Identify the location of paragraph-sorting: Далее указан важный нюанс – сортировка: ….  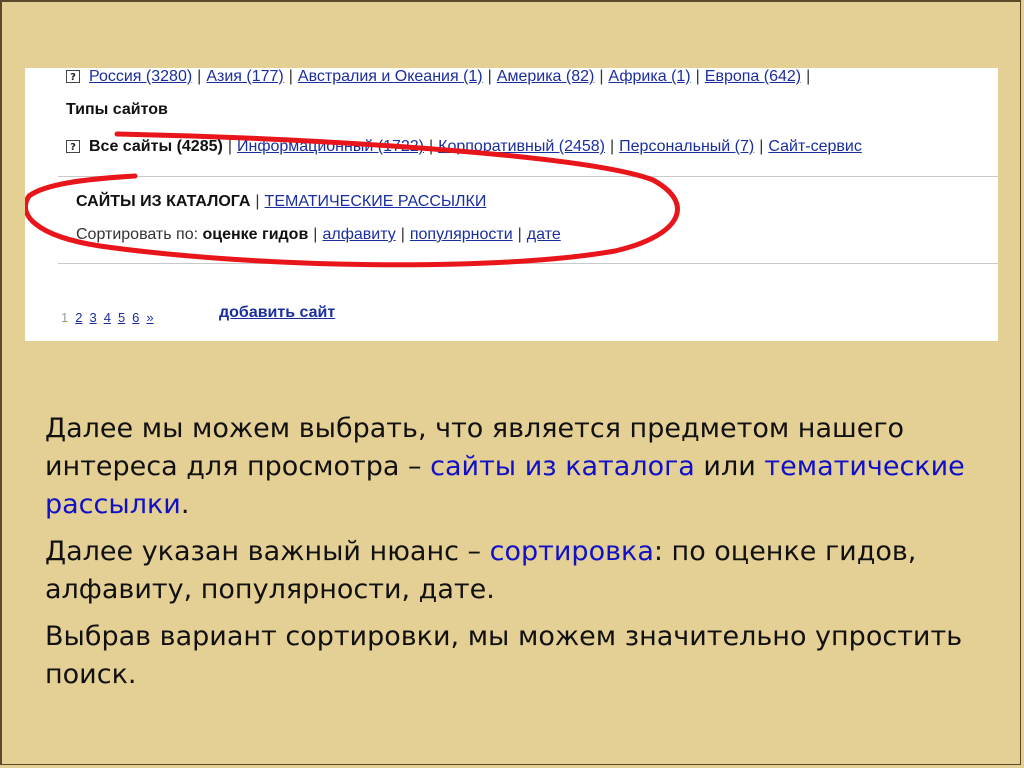
(481, 570).